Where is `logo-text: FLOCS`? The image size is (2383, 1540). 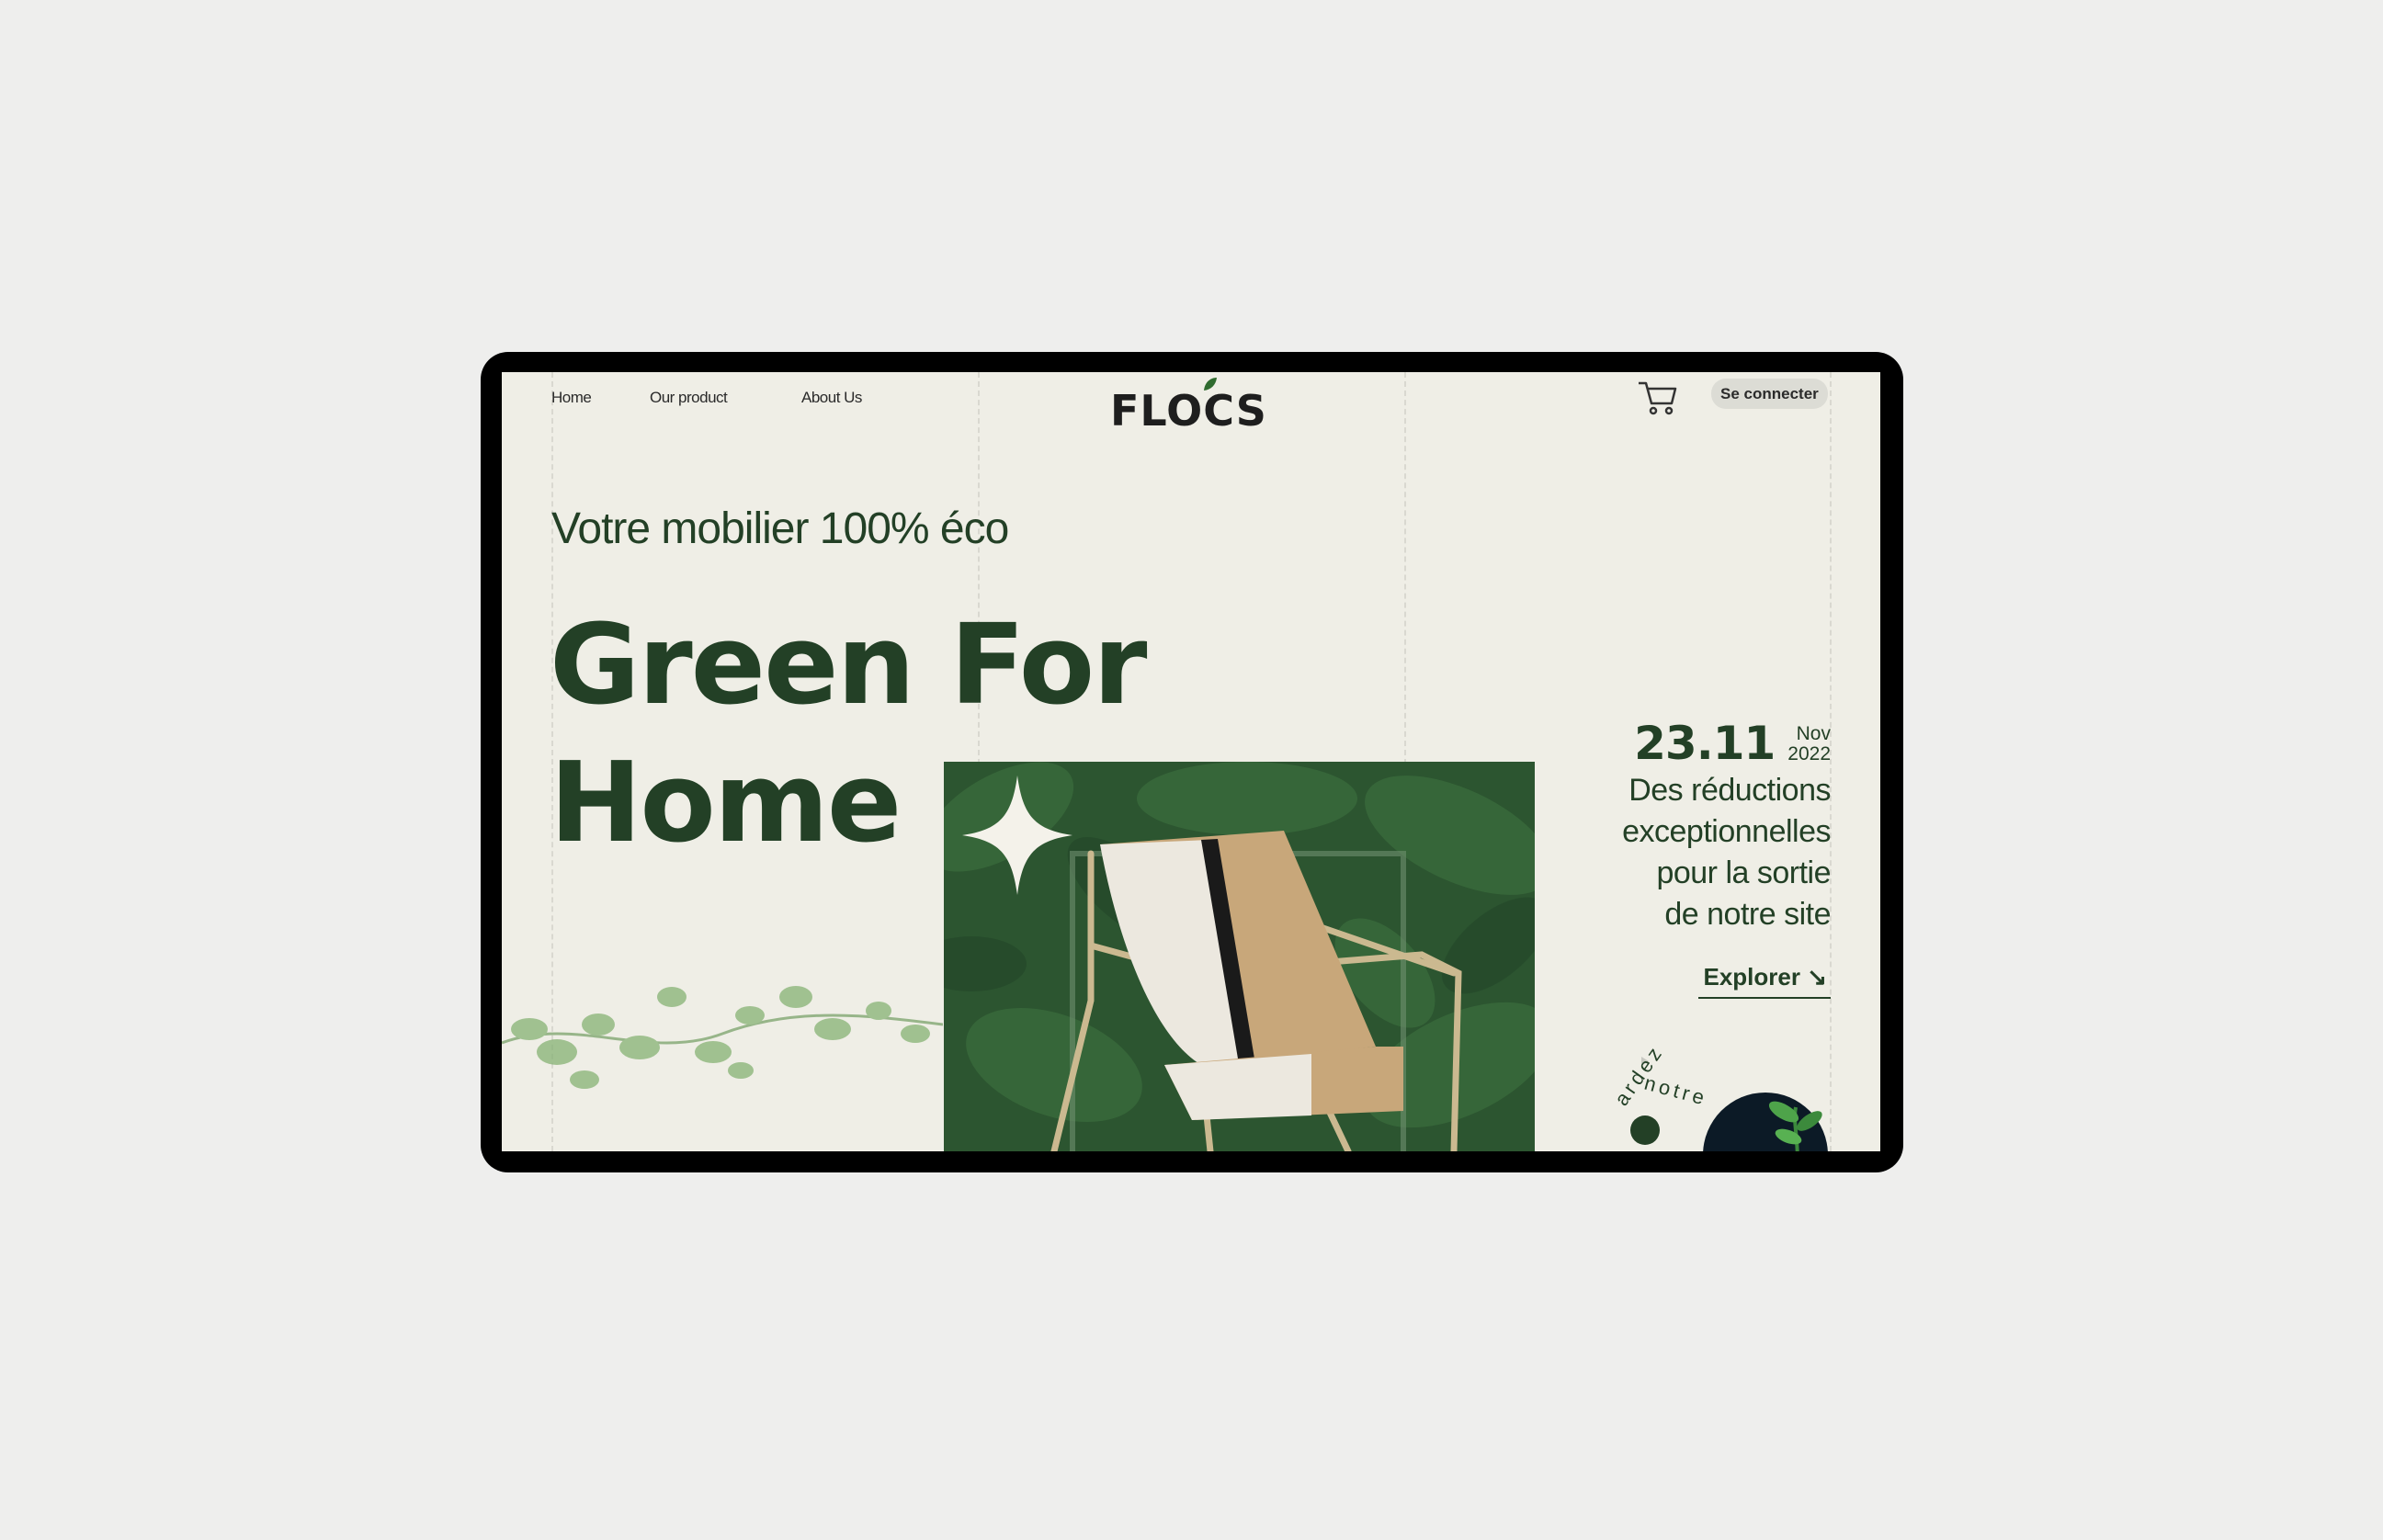 logo-text: FLOCS is located at coordinates (1188, 409).